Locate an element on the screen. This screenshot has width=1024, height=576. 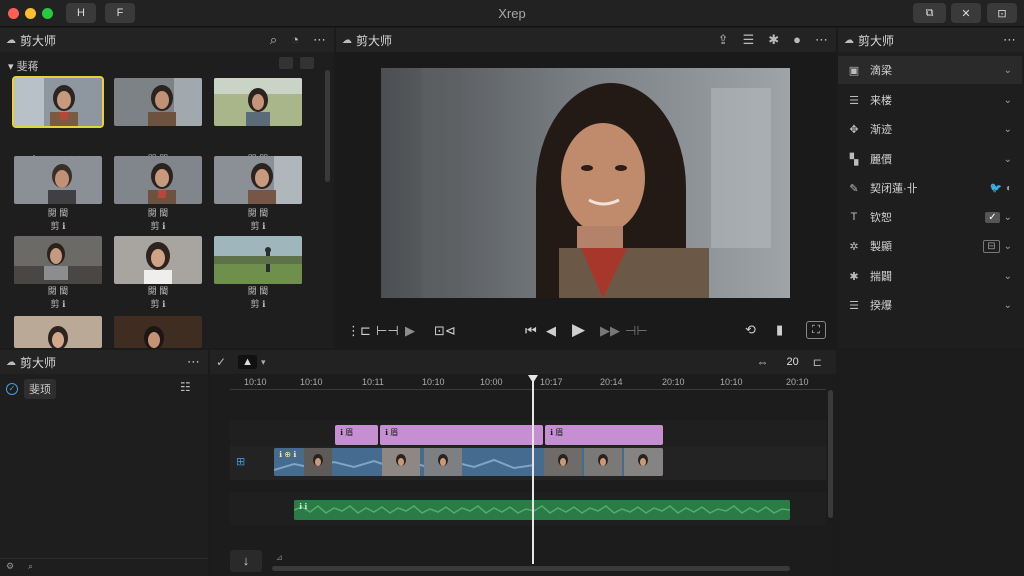
snap-icon: ⇔ is located at coordinates (763, 362).